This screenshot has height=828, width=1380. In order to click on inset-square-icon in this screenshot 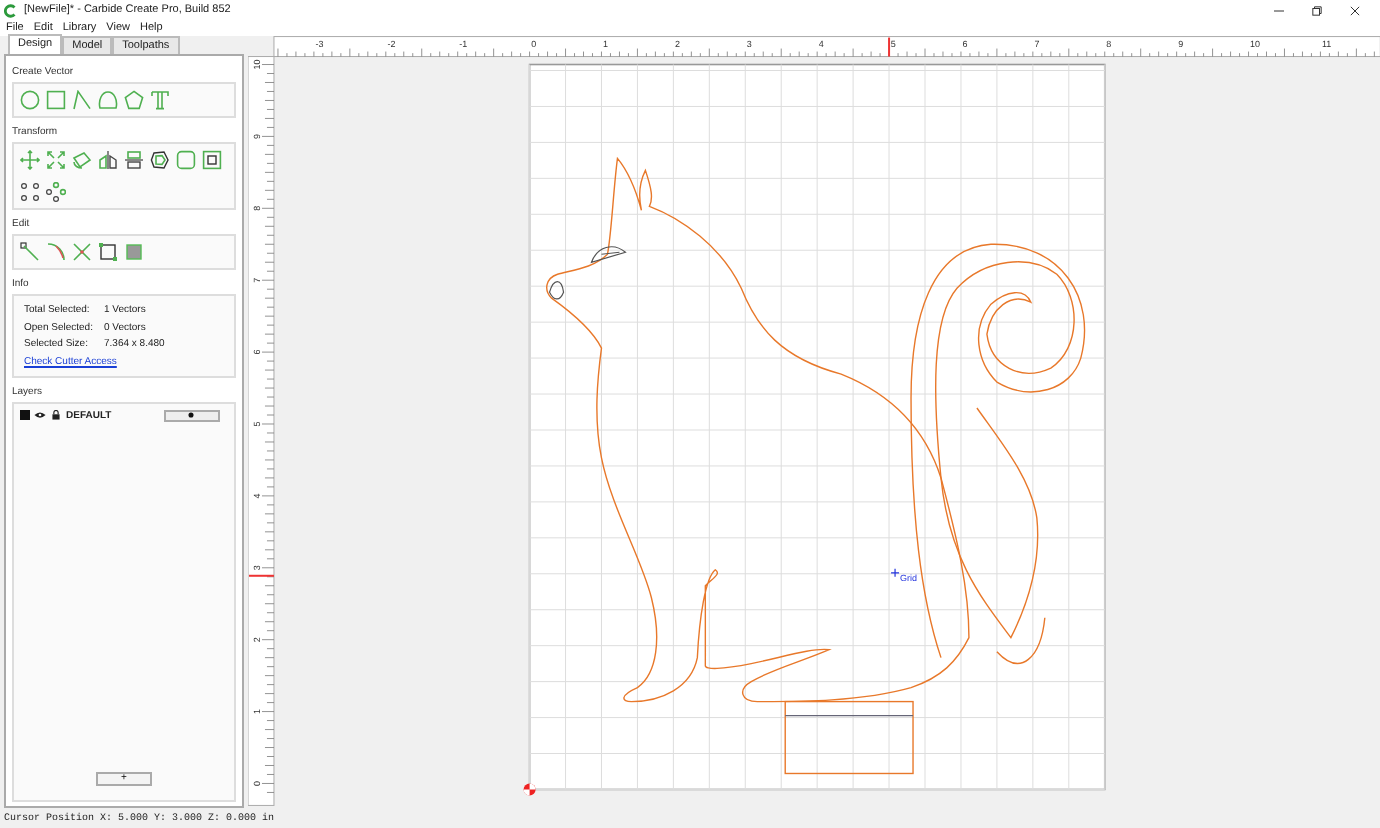, I will do `click(212, 160)`.